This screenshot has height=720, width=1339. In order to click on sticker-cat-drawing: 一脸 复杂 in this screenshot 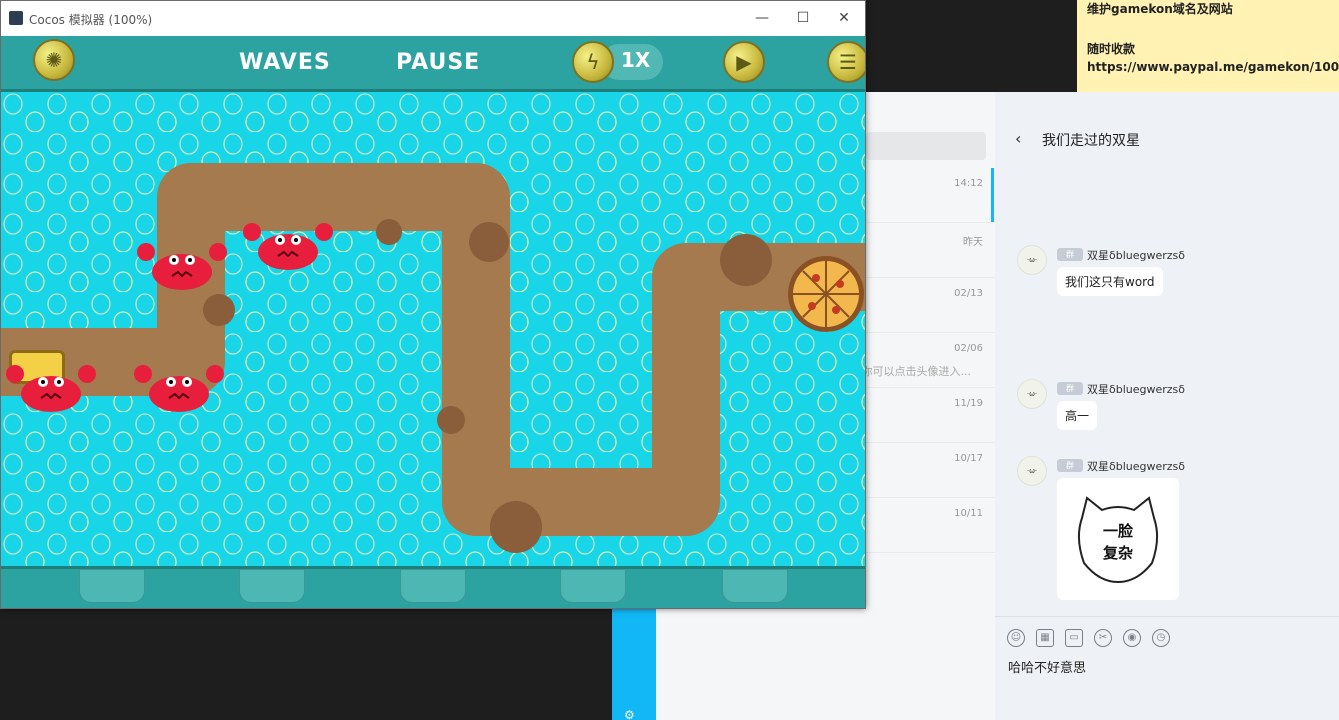, I will do `click(1118, 540)`.